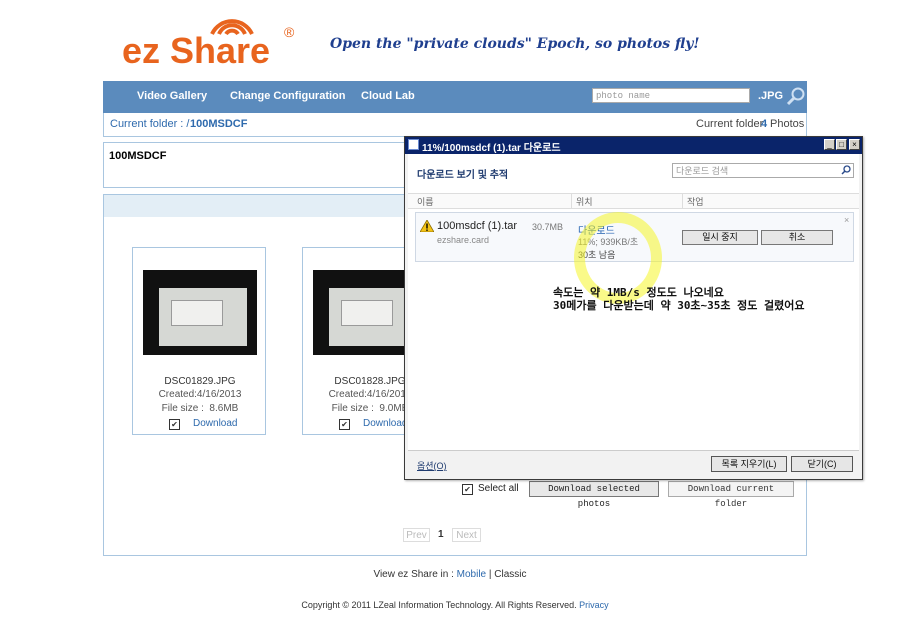  What do you see at coordinates (695, 201) in the screenshot?
I see `column-action: 작업` at bounding box center [695, 201].